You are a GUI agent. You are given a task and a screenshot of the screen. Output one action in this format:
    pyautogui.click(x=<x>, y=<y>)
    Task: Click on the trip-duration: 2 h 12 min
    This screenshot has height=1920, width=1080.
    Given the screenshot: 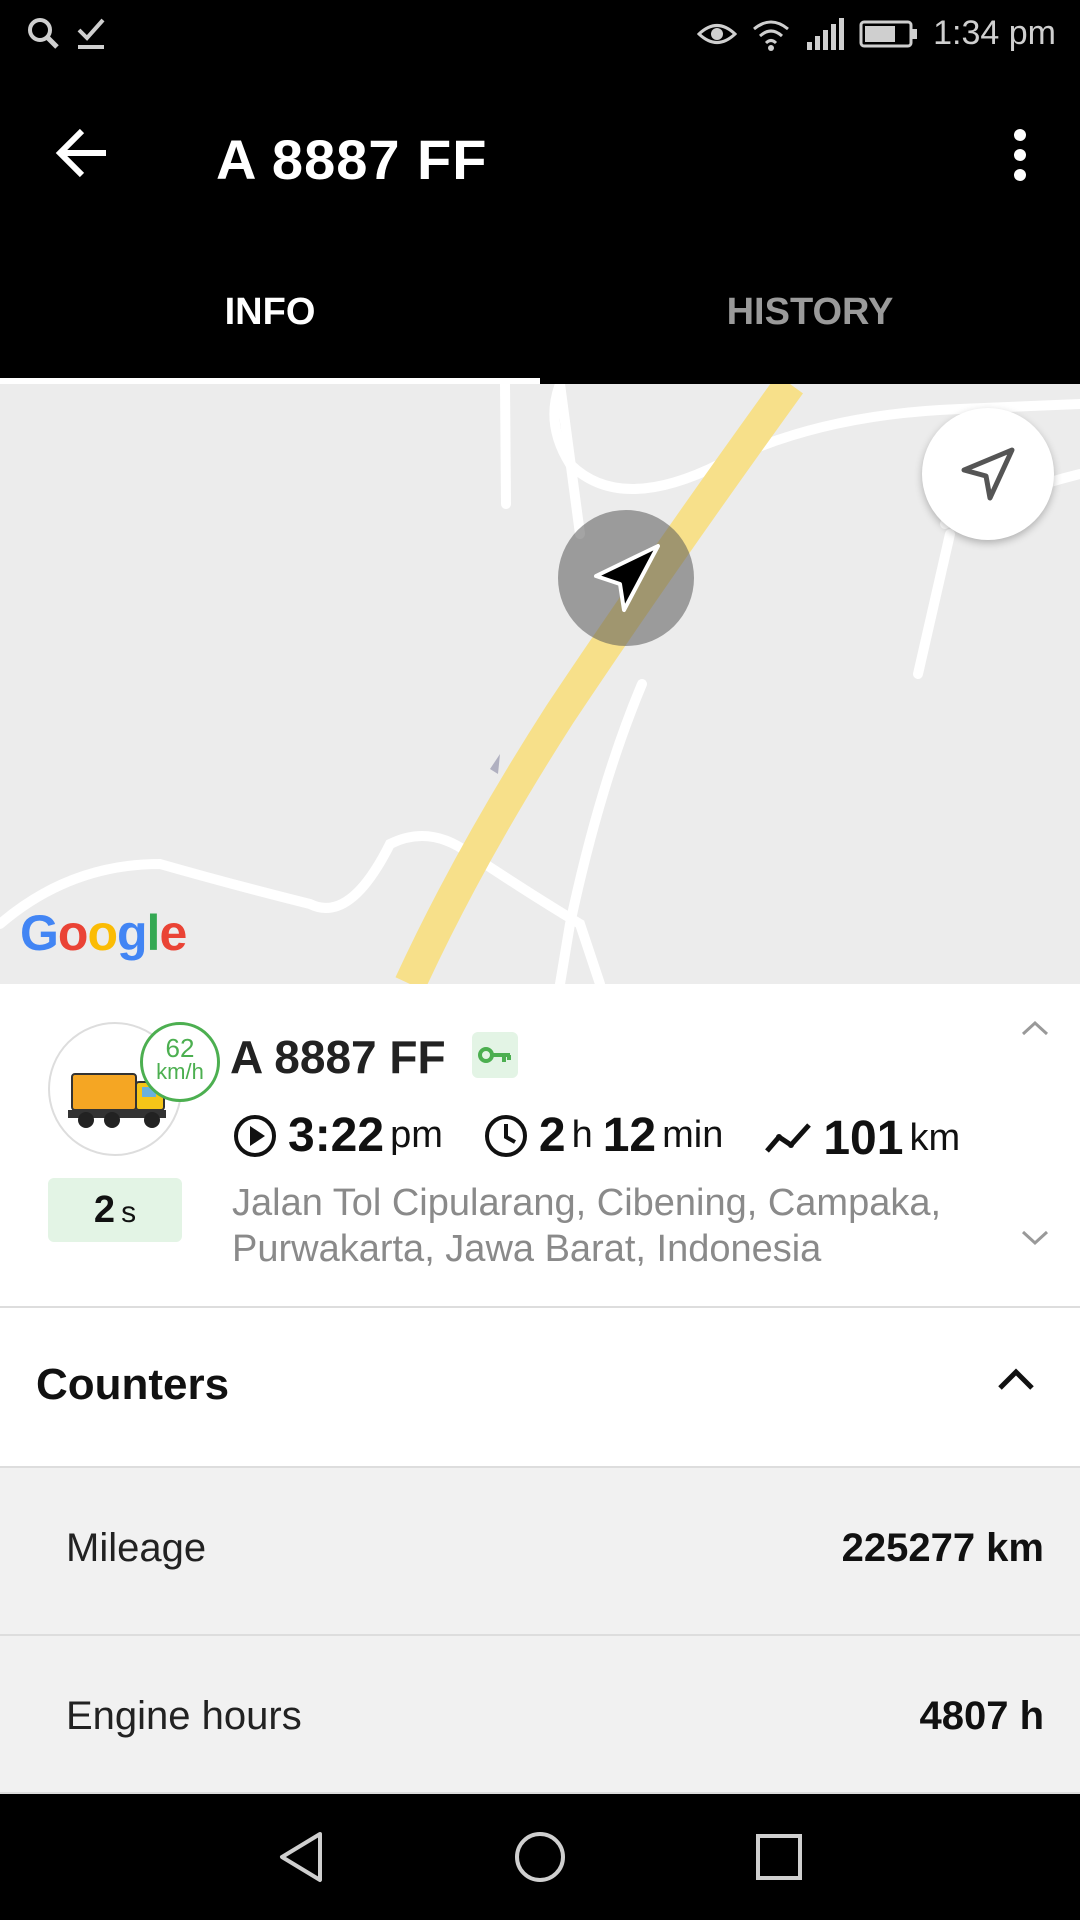 What is the action you would take?
    pyautogui.click(x=608, y=1135)
    